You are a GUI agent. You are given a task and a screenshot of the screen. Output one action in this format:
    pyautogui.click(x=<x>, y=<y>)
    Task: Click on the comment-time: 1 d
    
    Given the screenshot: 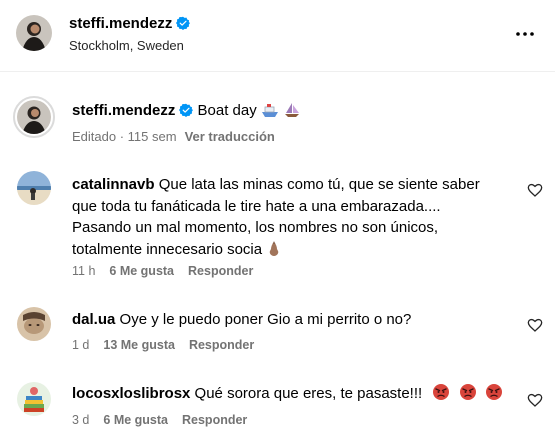 What is the action you would take?
    pyautogui.click(x=80, y=345)
    